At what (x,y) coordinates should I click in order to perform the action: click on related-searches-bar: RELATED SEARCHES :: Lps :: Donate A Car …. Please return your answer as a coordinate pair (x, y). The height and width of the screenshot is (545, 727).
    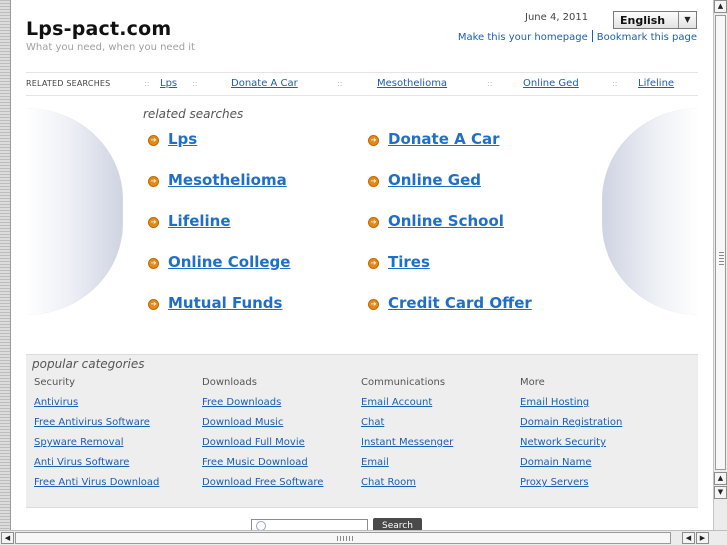
    Looking at the image, I should click on (362, 84).